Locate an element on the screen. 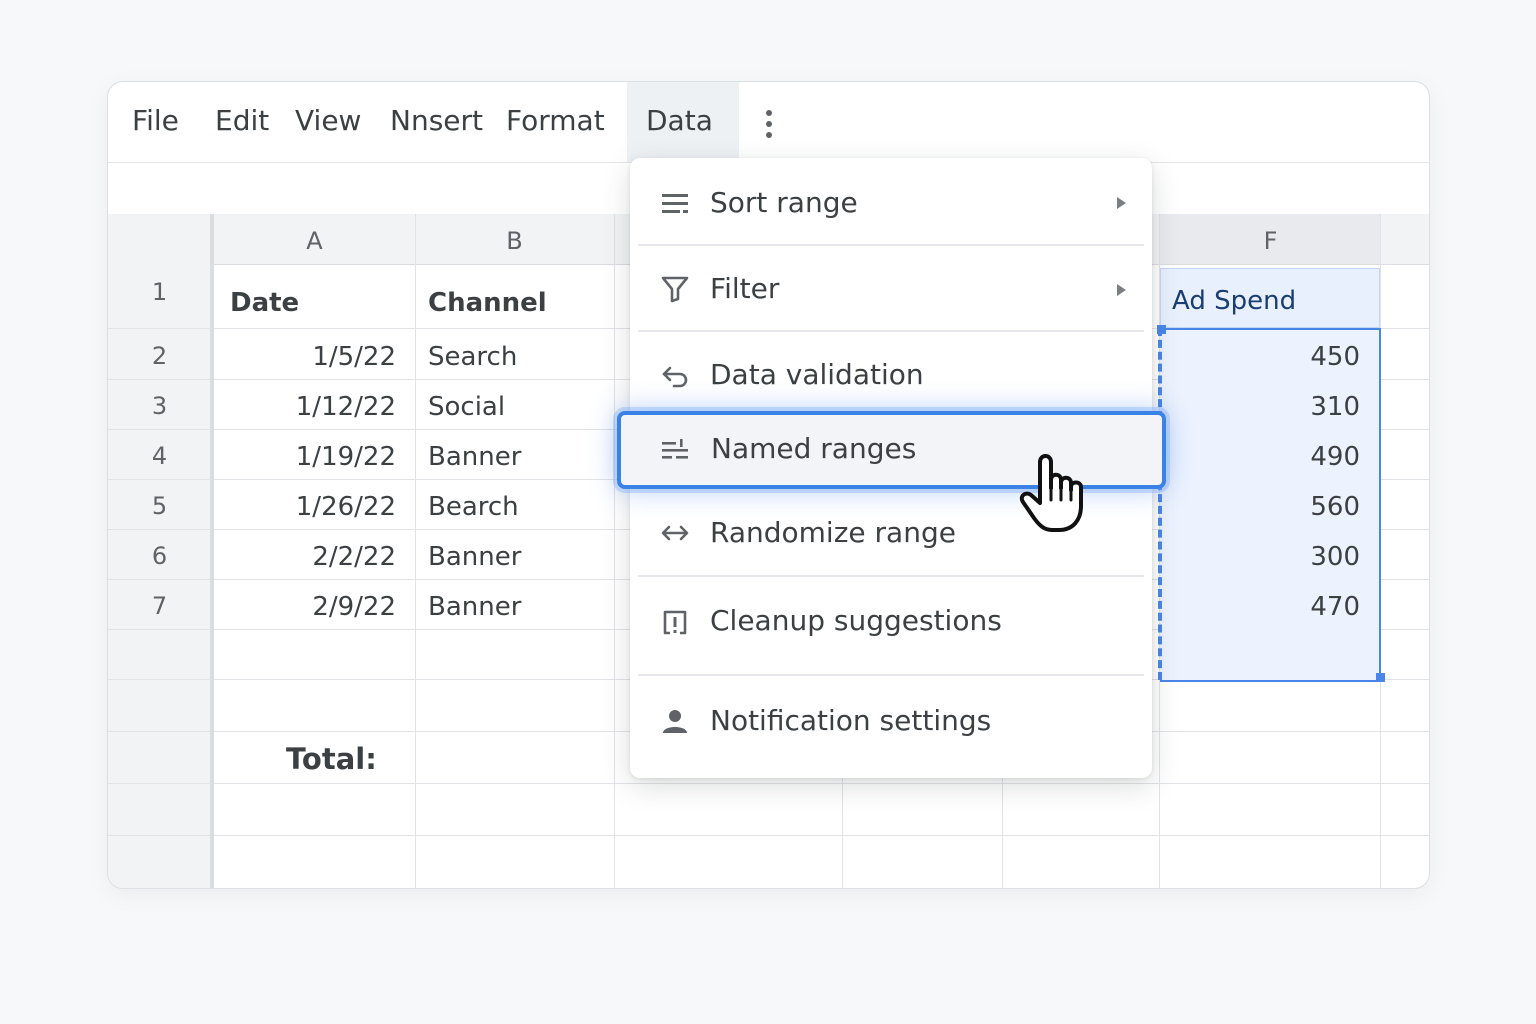  menu-item-notification-settings: Notification settings is located at coordinates (891, 721).